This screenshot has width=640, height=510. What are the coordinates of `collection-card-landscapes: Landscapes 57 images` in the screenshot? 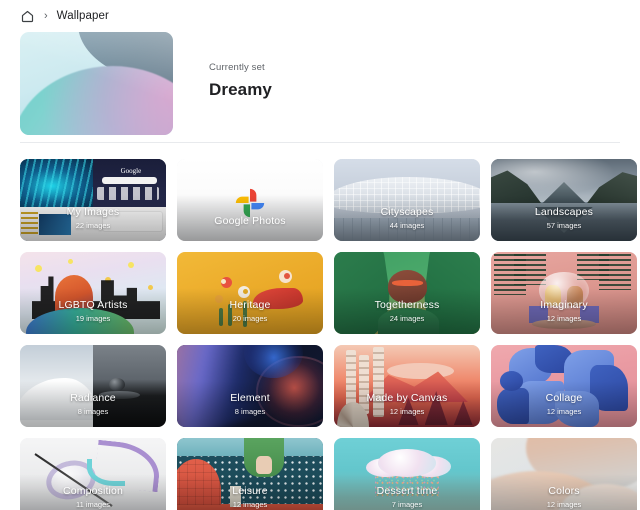 It's located at (564, 200).